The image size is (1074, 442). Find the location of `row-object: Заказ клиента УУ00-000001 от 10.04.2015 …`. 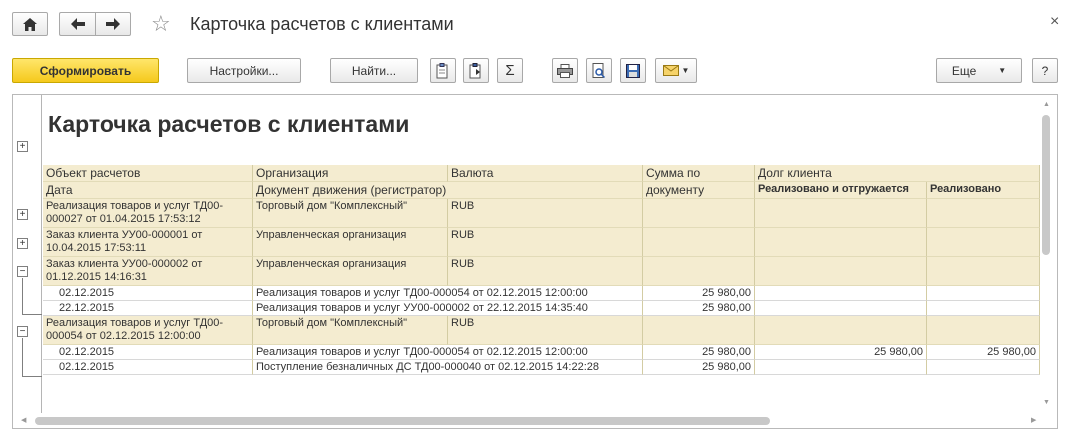

row-object: Заказ клиента УУ00-000001 от 10.04.2015 … is located at coordinates (148, 242).